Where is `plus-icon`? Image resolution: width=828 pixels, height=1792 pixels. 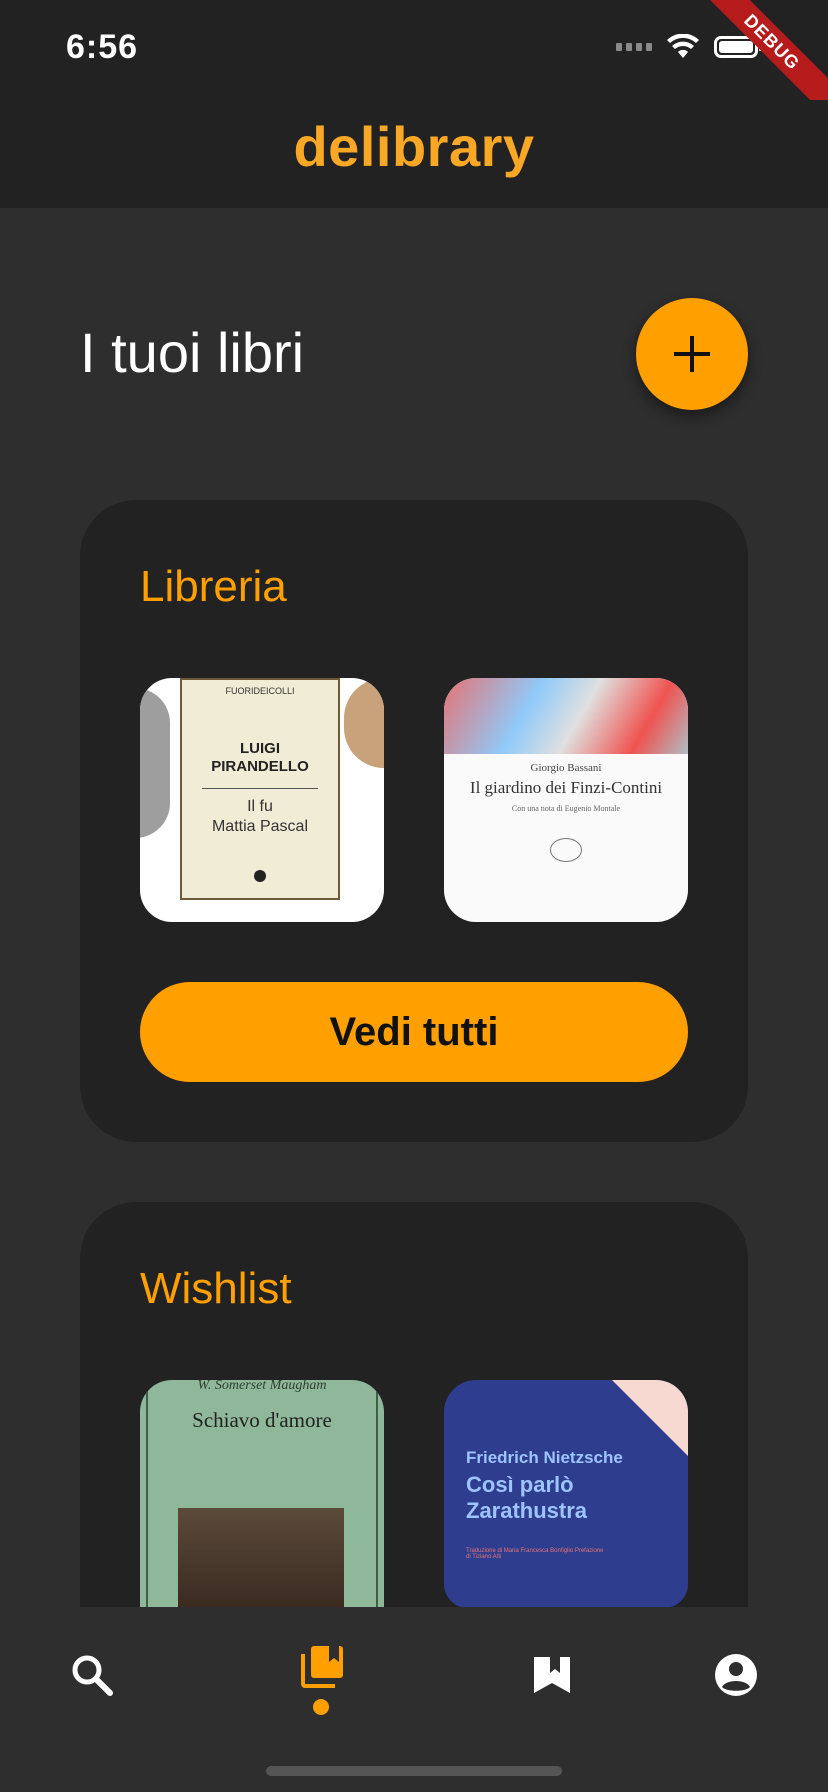
plus-icon is located at coordinates (692, 354).